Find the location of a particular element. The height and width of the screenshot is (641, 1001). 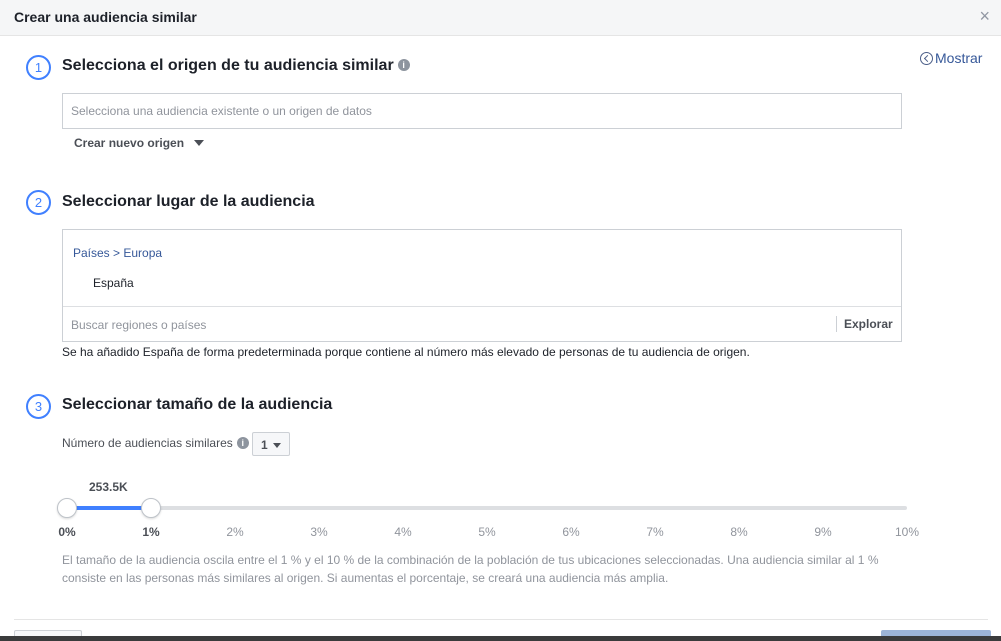

slider-tick-label: 7% is located at coordinates (655, 532).